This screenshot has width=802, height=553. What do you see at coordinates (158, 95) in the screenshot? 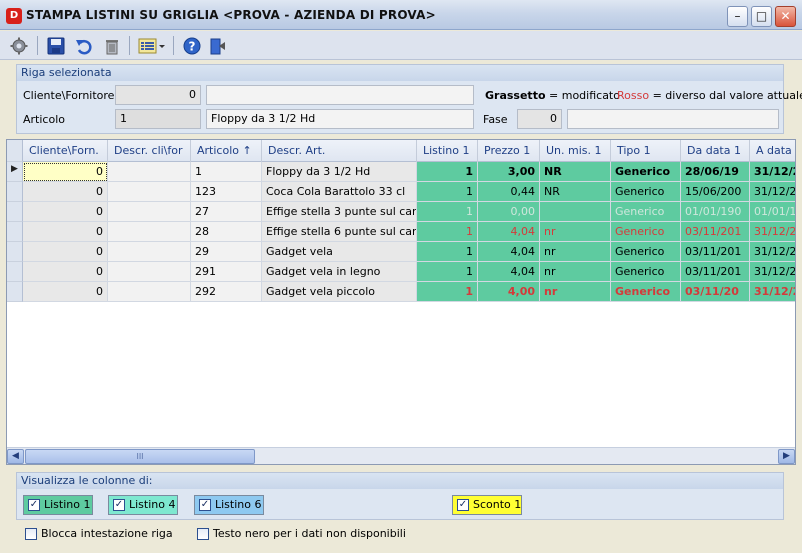
I see `cliente-code-field: 0` at bounding box center [158, 95].